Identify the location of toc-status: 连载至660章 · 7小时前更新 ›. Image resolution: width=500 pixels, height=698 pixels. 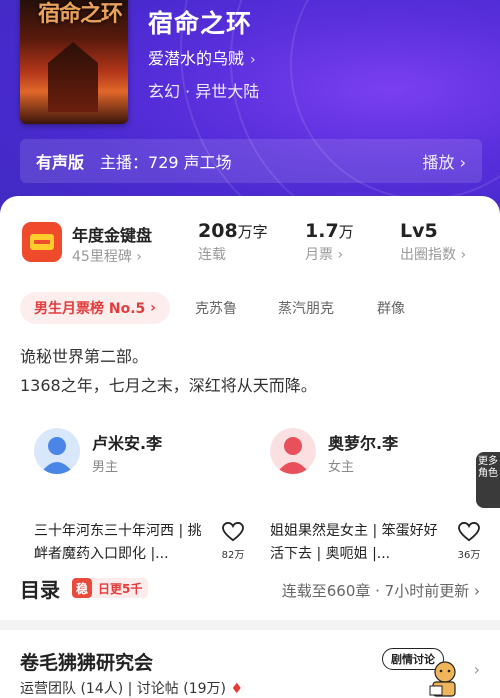
(381, 590).